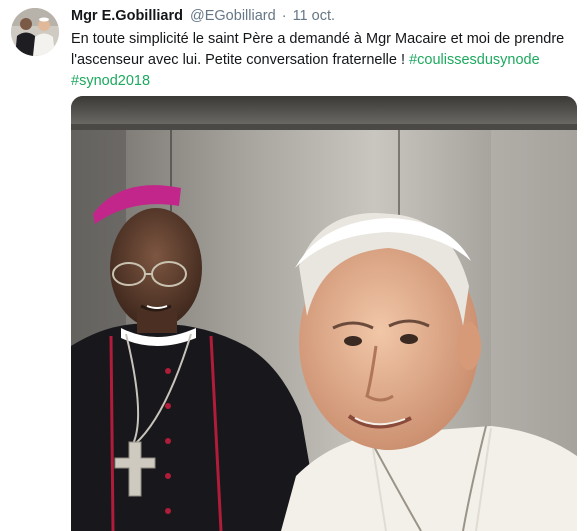 The height and width of the screenshot is (531, 588). Describe the element at coordinates (474, 60) in the screenshot. I see `hashtag-coulissesdusynode: #coulissesdusynode` at that location.